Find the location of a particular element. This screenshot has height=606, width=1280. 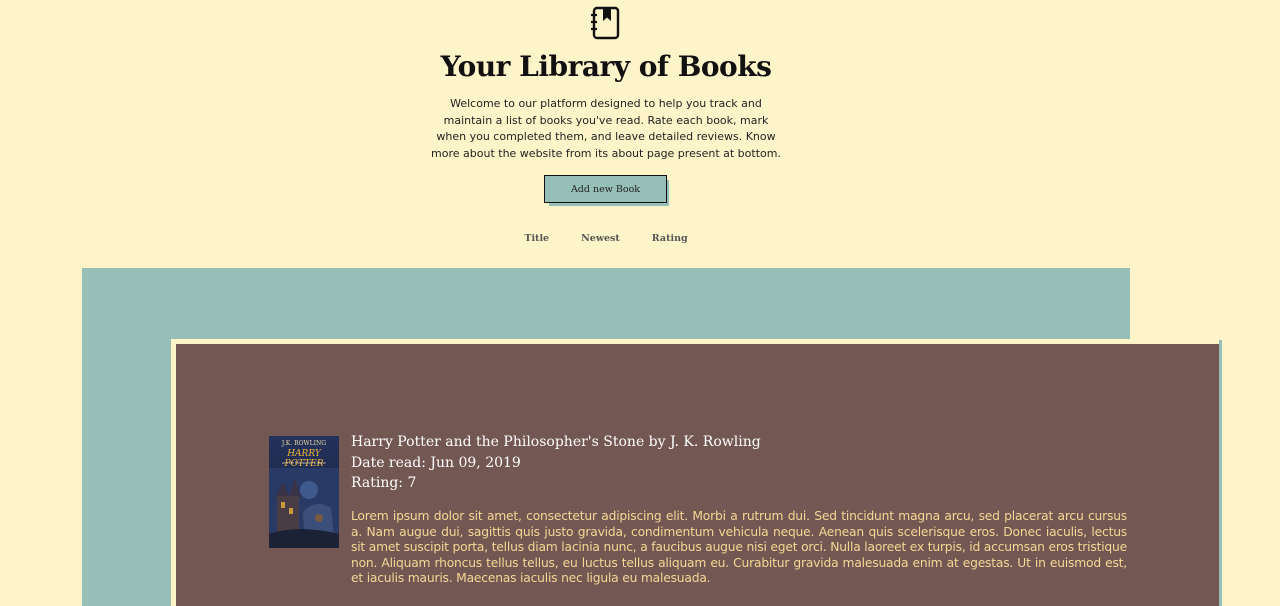

page-title: Your Library of Books is located at coordinates (606, 66).